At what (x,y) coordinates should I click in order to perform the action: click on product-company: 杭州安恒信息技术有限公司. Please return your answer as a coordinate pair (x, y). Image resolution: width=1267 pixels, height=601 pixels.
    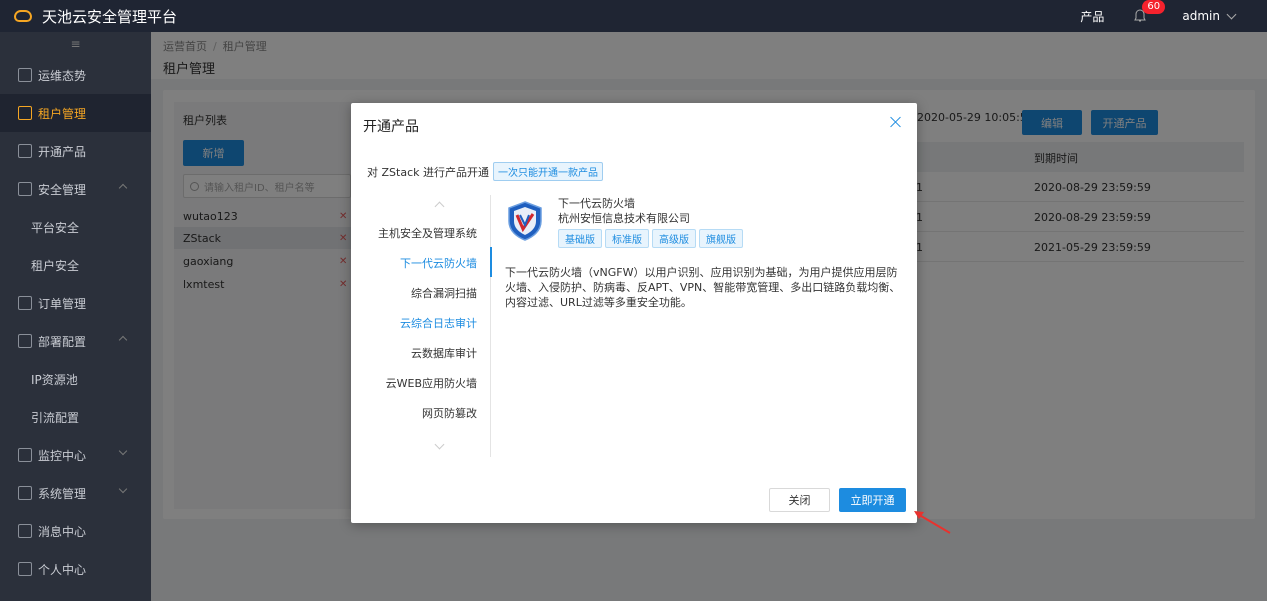
    Looking at the image, I should click on (624, 218).